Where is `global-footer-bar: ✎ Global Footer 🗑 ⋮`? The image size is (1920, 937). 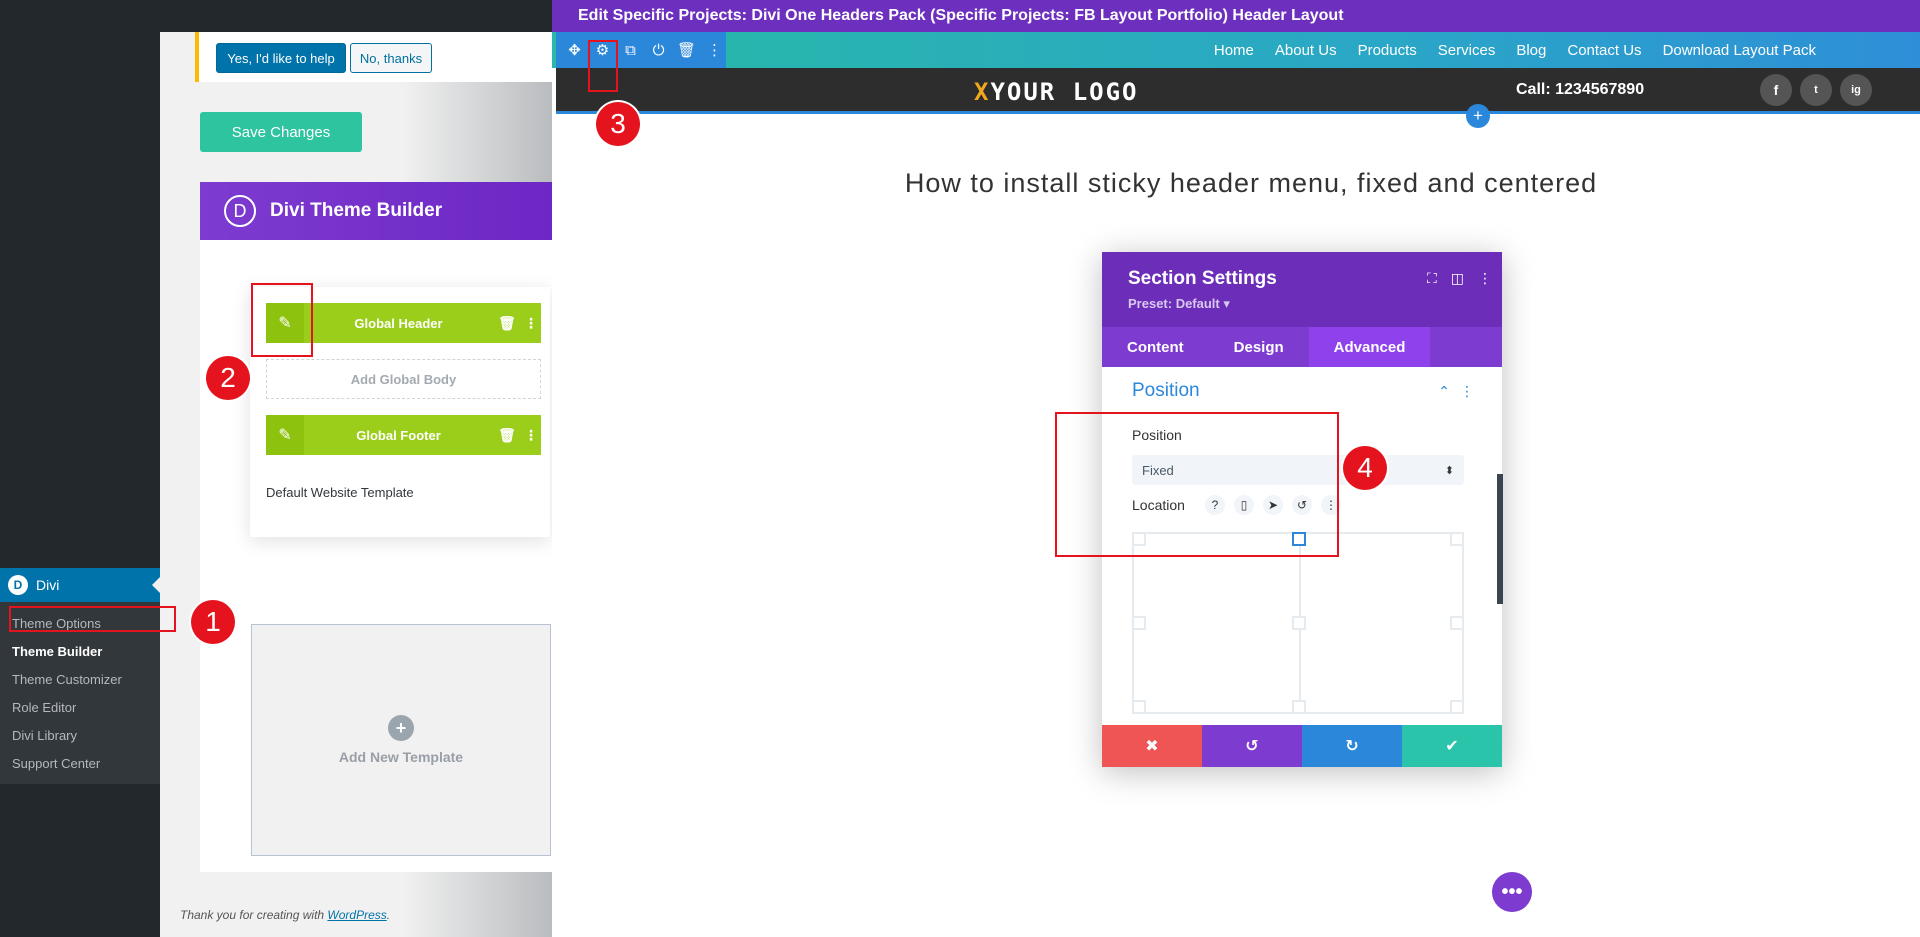 global-footer-bar: ✎ Global Footer 🗑 ⋮ is located at coordinates (403, 435).